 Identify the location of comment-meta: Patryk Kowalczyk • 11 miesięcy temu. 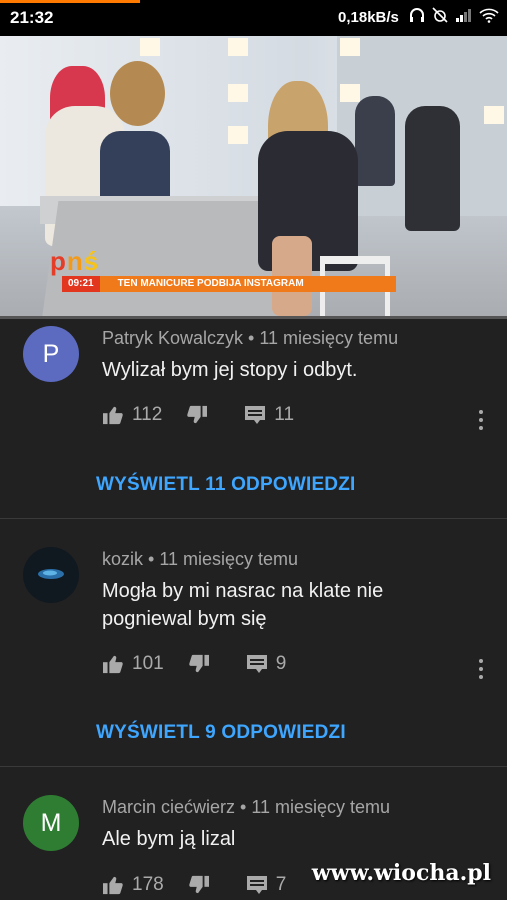
(250, 338).